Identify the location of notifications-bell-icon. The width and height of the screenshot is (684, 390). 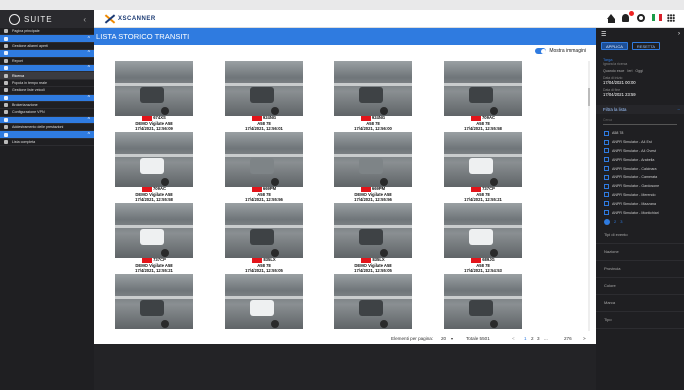
(628, 17).